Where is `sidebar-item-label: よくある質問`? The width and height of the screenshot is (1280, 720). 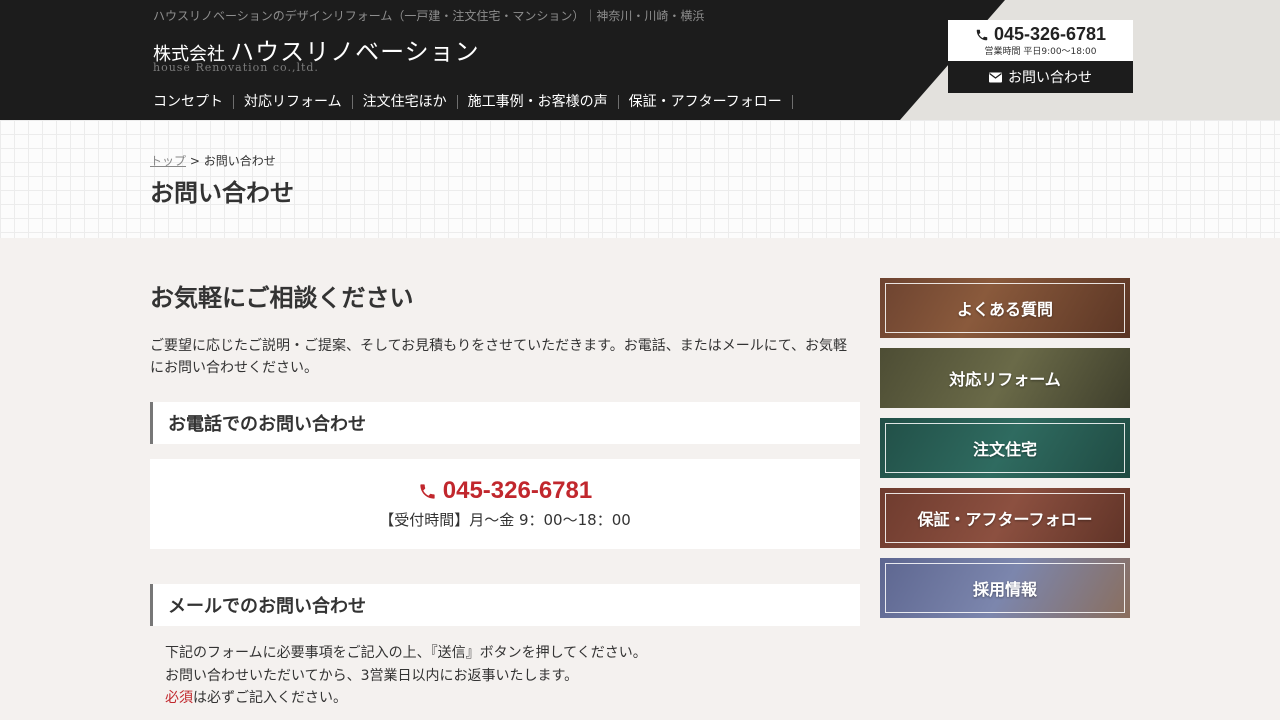
sidebar-item-label: よくある質問 is located at coordinates (1004, 309).